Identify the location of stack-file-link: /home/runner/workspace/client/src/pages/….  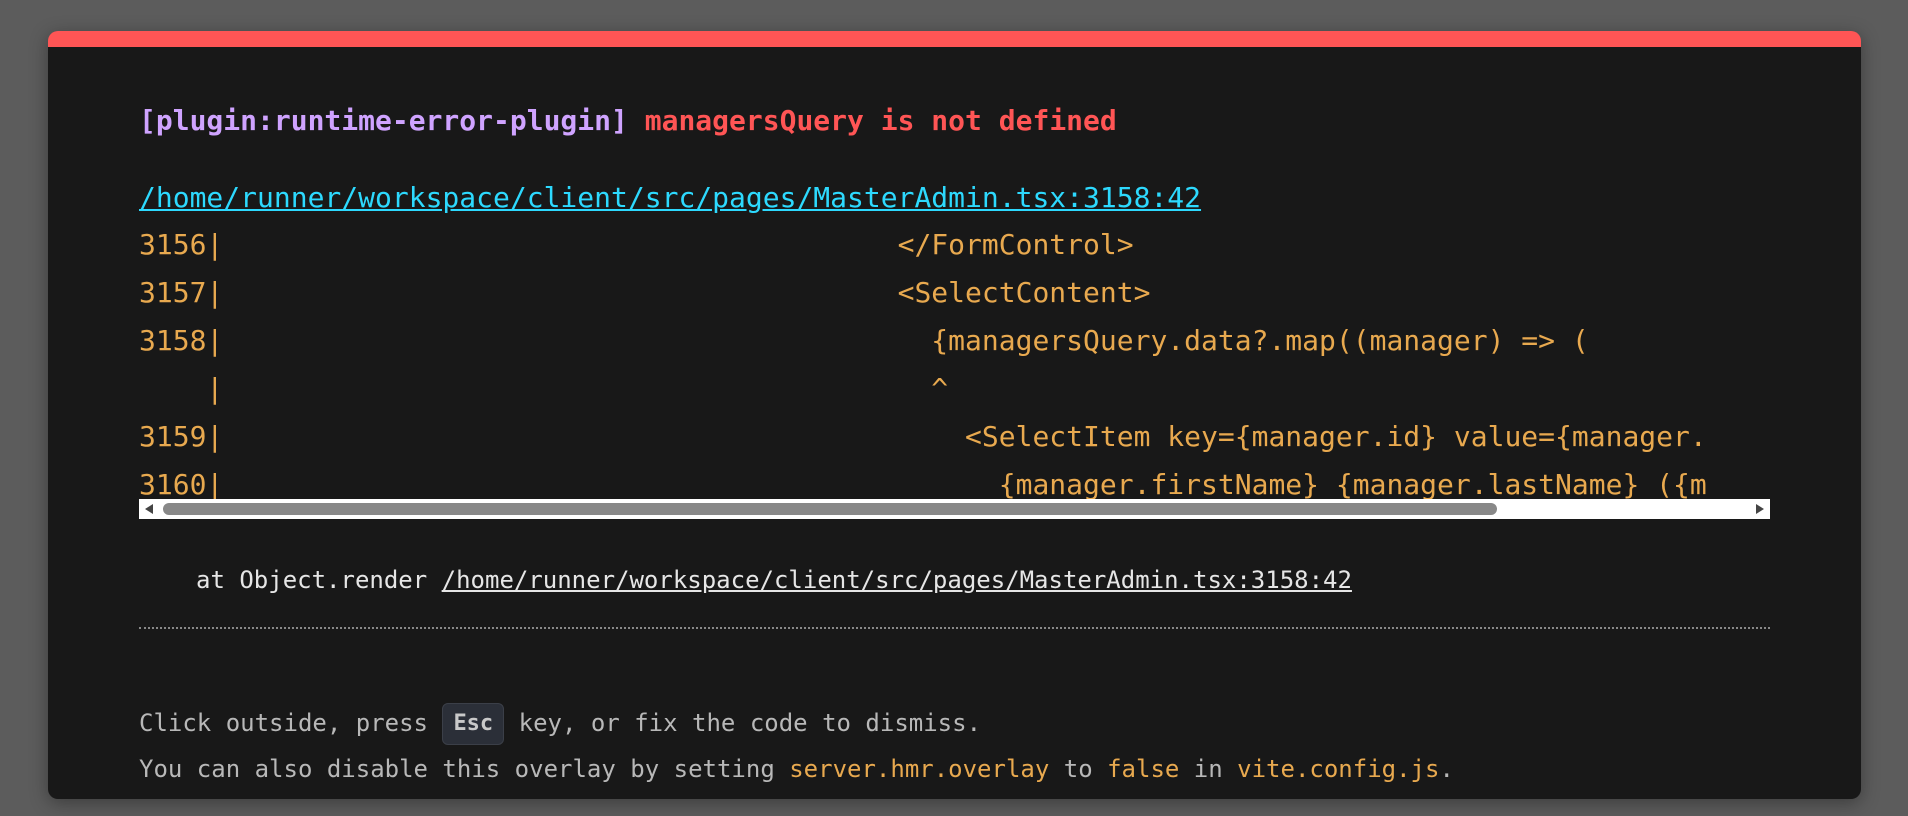
(897, 580).